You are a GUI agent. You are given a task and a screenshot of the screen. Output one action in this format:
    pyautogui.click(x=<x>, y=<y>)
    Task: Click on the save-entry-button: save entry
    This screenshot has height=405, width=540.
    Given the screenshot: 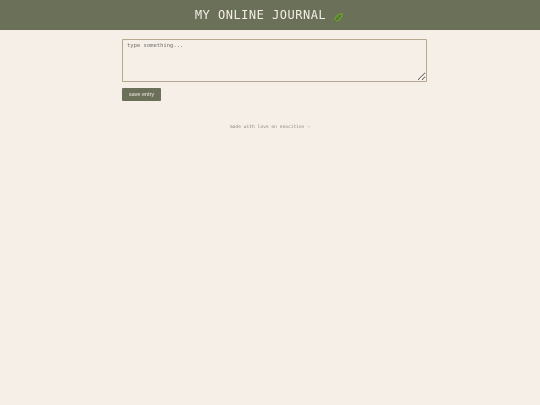 What is the action you would take?
    pyautogui.click(x=141, y=94)
    